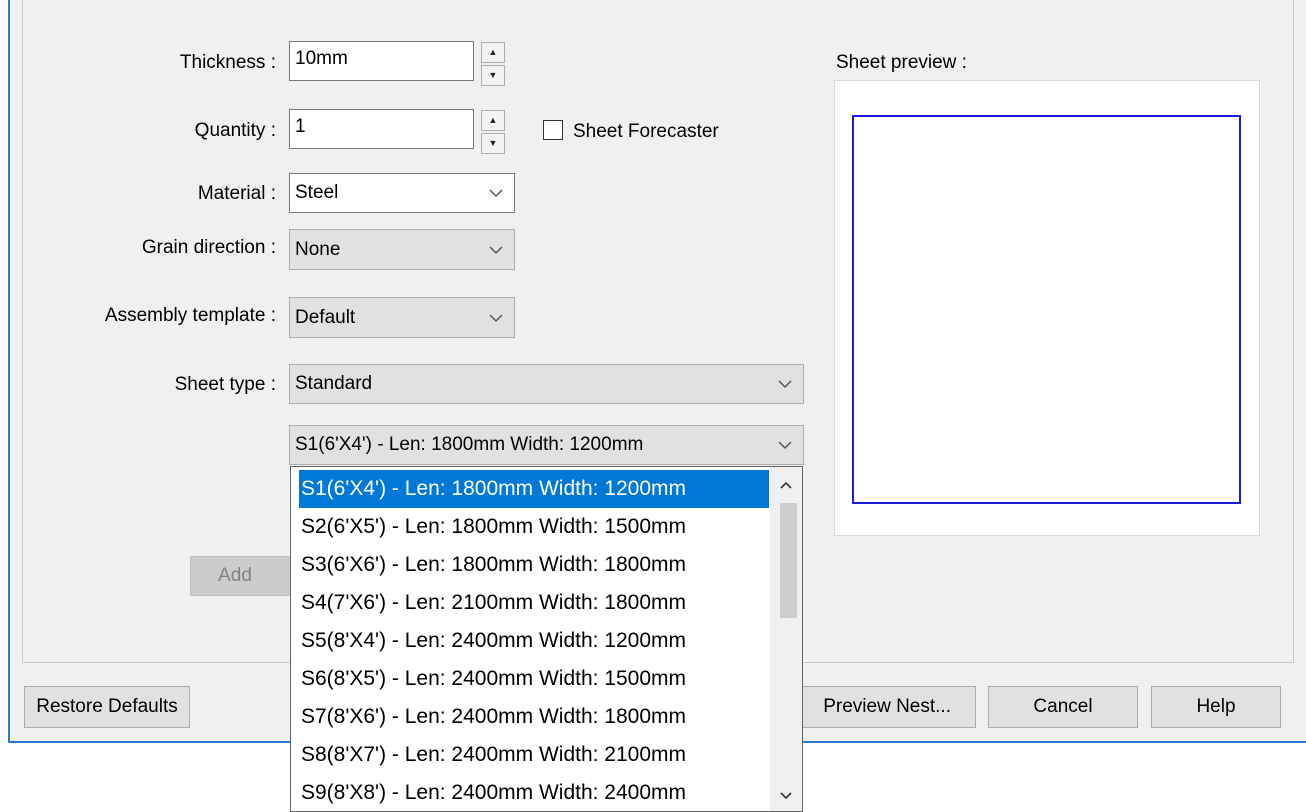 This screenshot has height=812, width=1306. I want to click on dropdown-option: S6(8'X5') - Len: 2400mm Width: 1500mm, so click(530, 679).